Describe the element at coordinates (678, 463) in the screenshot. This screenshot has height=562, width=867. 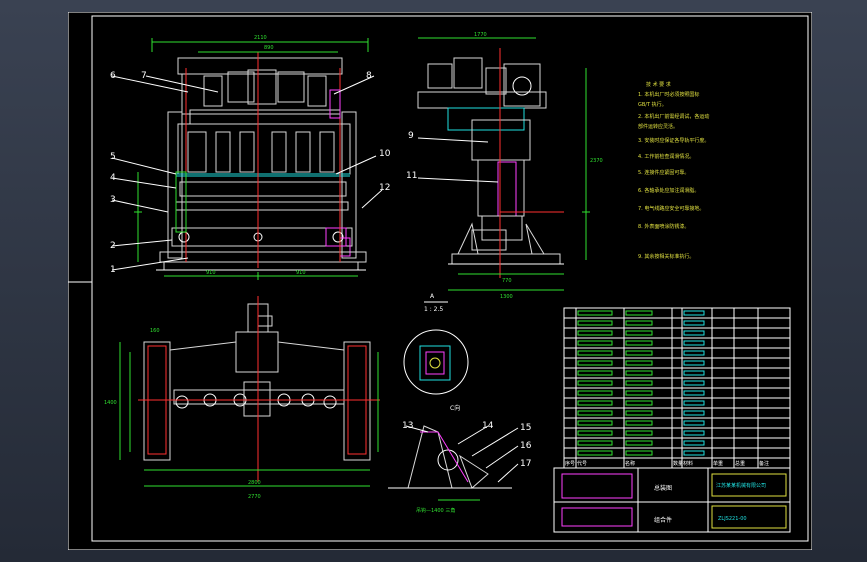
I see `bom-header-cell: 数量` at that location.